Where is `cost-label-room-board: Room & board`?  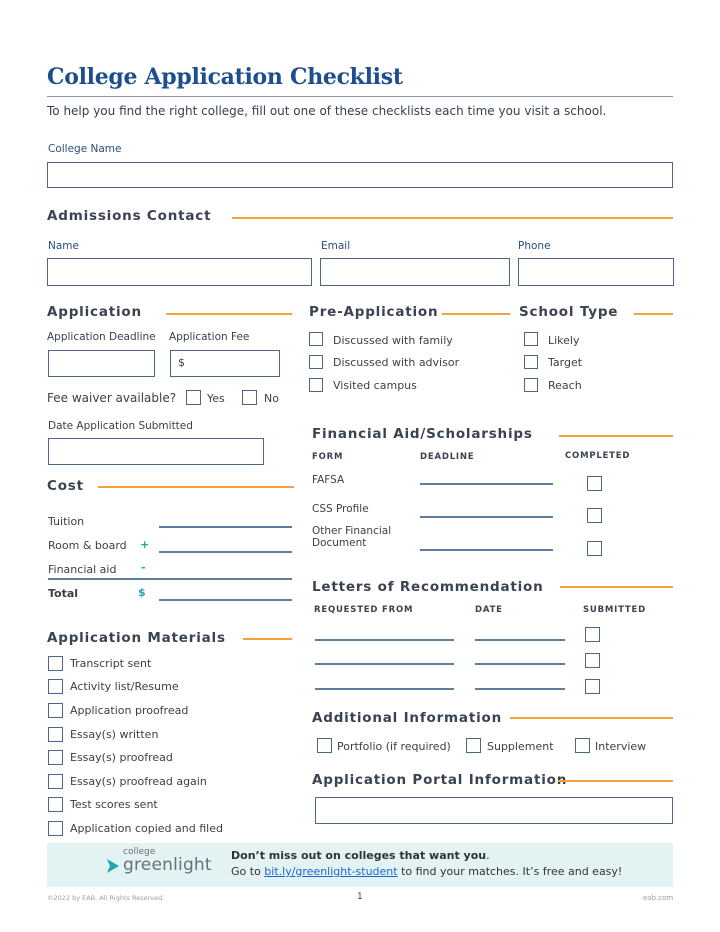
cost-label-room-board: Room & board is located at coordinates (87, 545).